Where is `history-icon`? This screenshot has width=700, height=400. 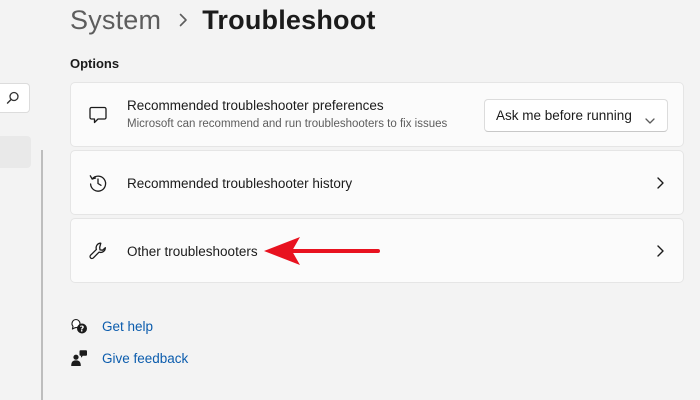
history-icon is located at coordinates (98, 183).